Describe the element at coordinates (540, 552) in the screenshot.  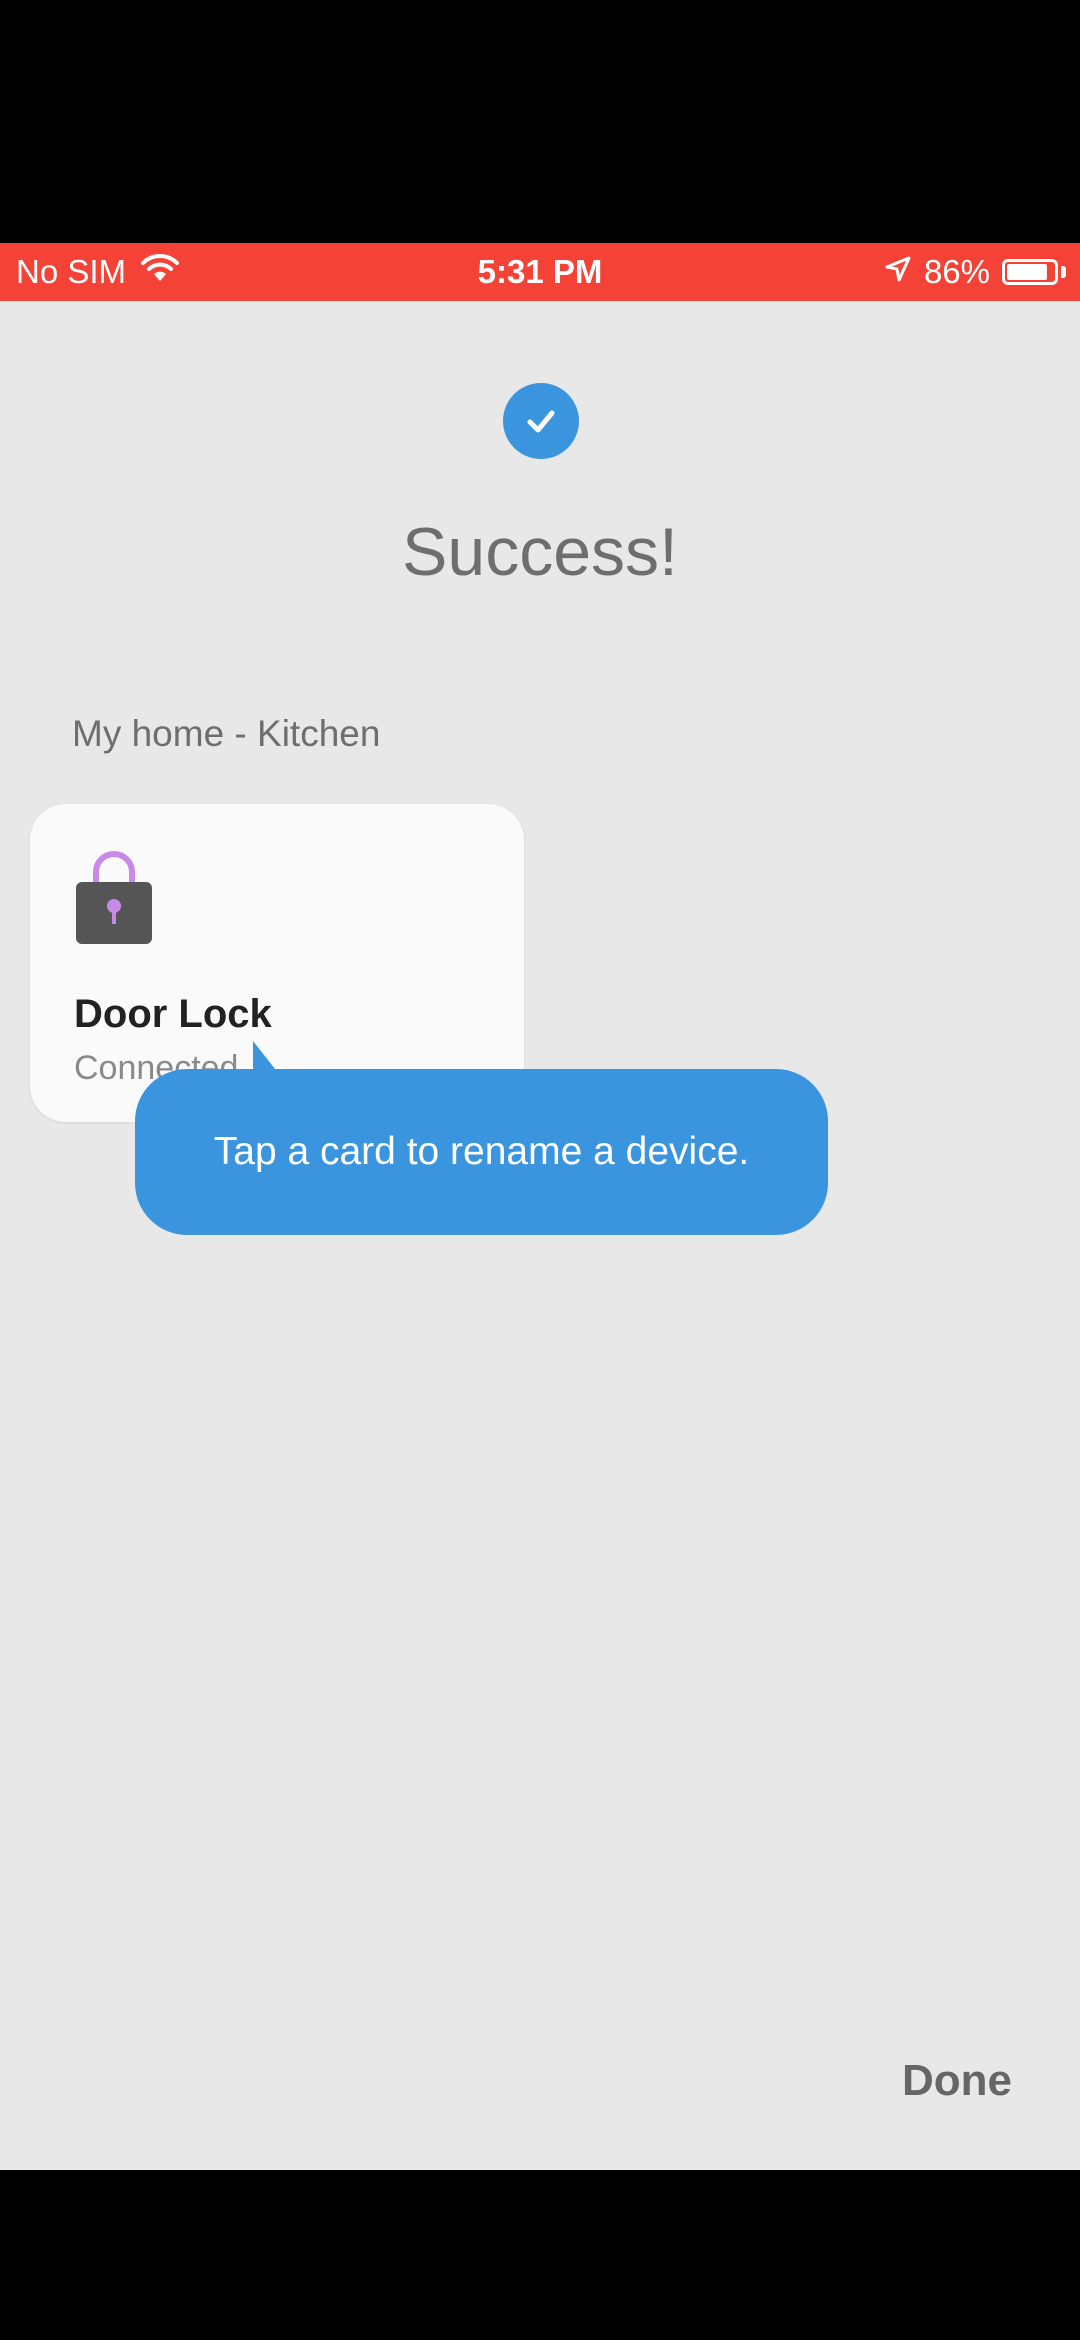
I see `page-title: Success!` at that location.